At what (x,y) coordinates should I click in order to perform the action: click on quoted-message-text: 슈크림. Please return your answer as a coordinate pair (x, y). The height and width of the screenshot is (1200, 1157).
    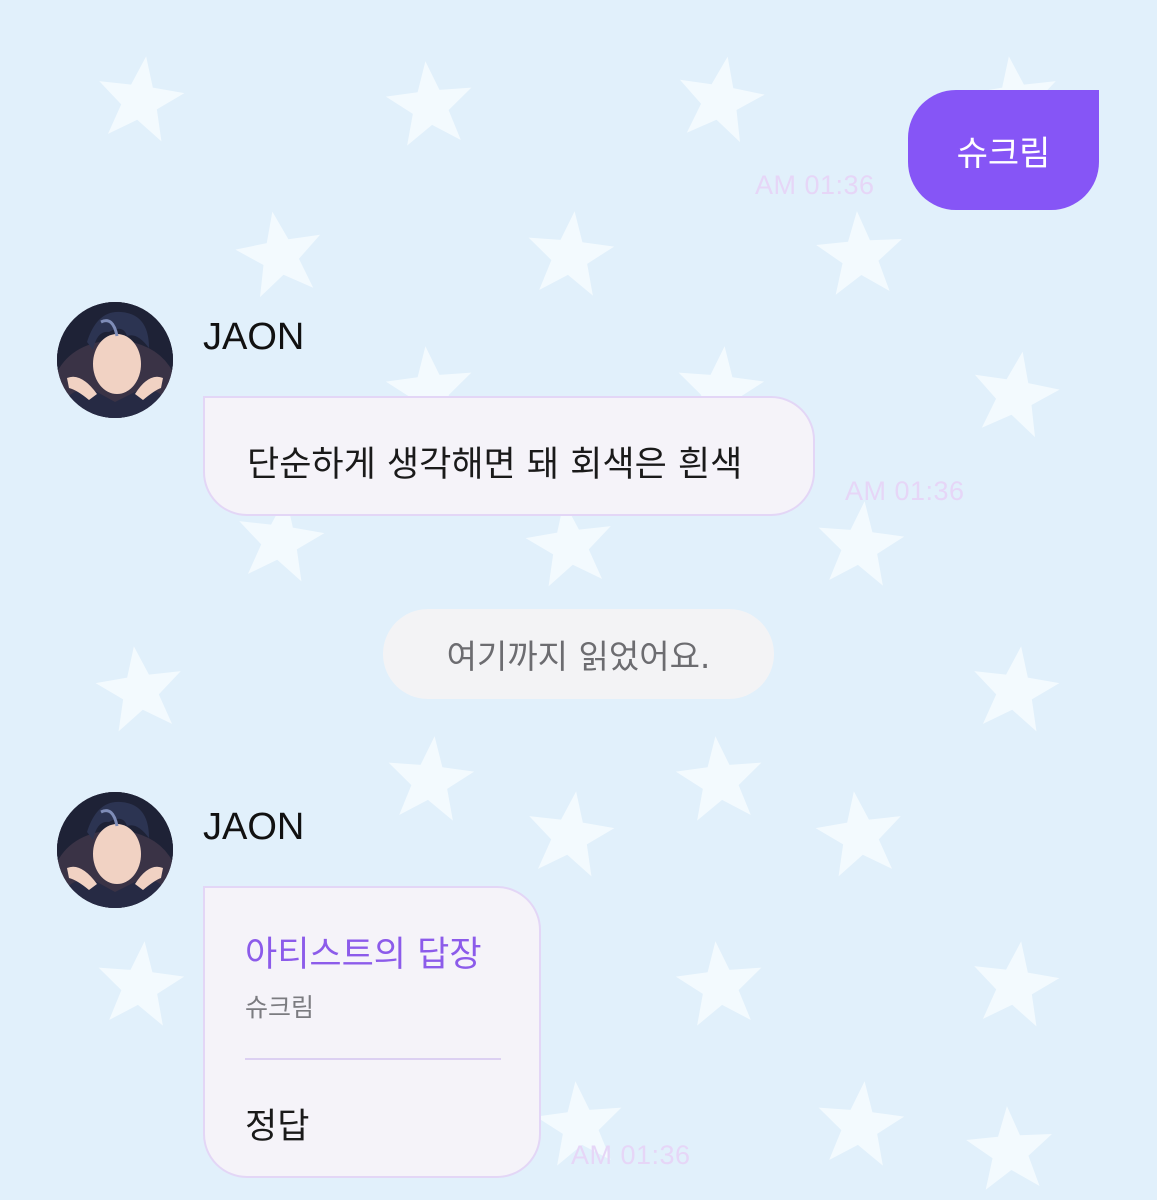
    Looking at the image, I should click on (280, 1007).